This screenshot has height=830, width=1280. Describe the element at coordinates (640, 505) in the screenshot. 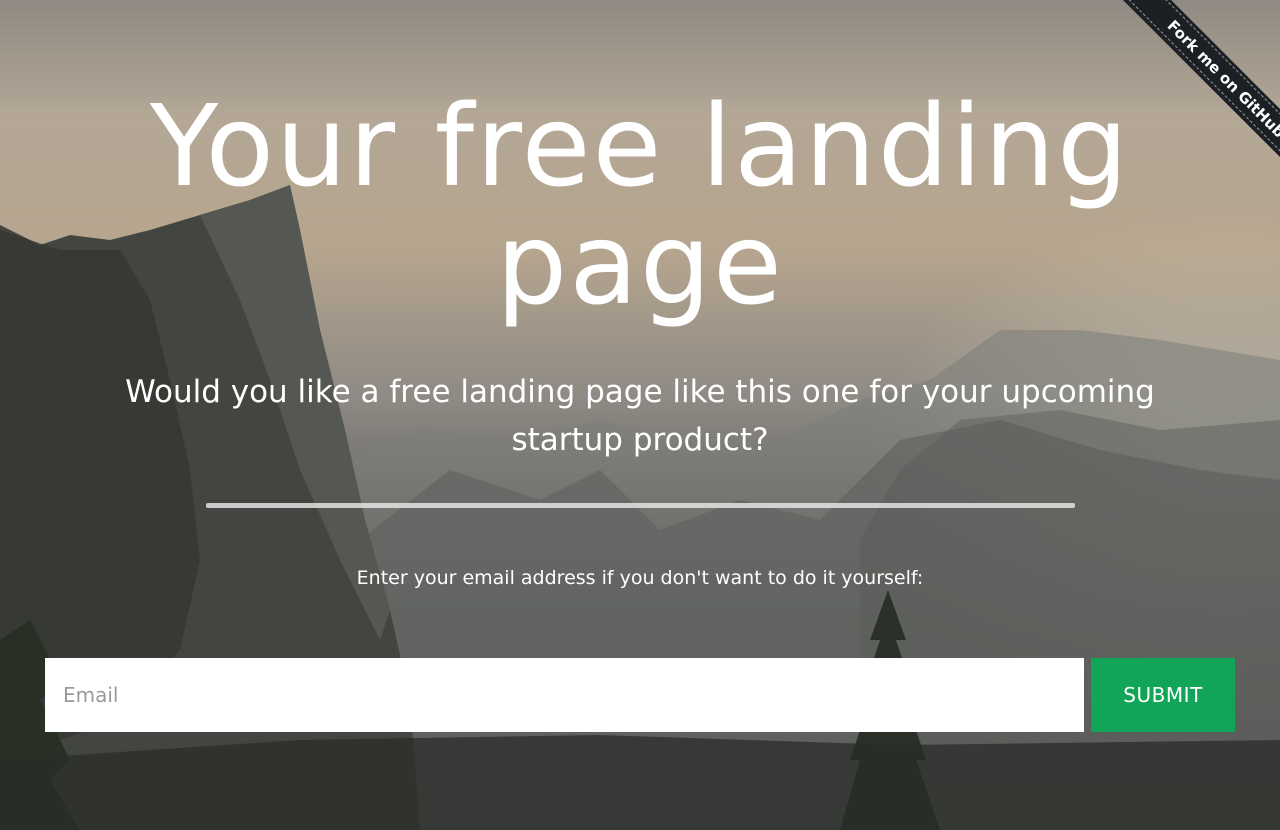

I see `divider` at that location.